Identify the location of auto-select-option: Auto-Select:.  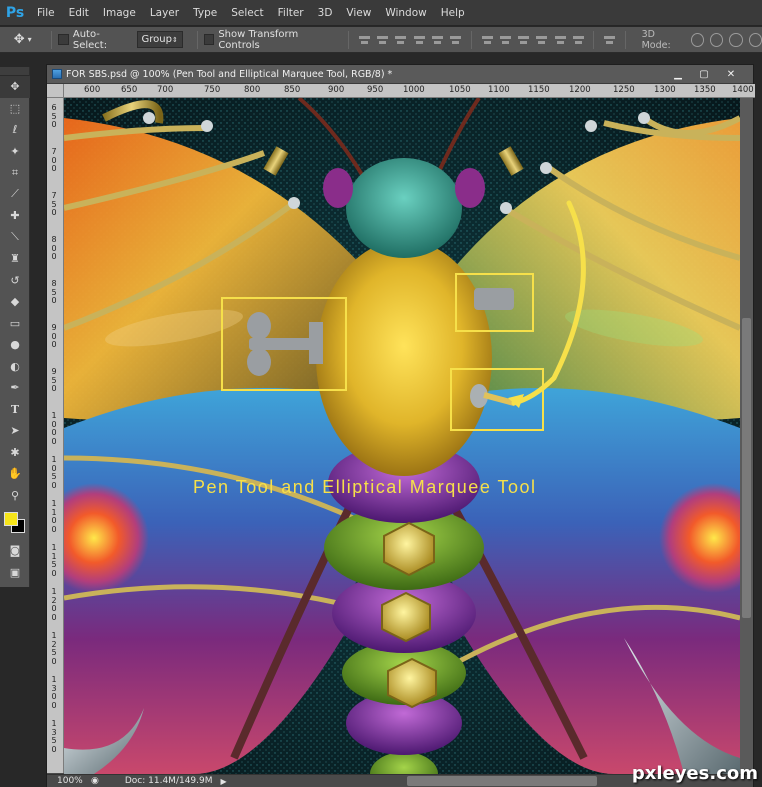
(94, 40).